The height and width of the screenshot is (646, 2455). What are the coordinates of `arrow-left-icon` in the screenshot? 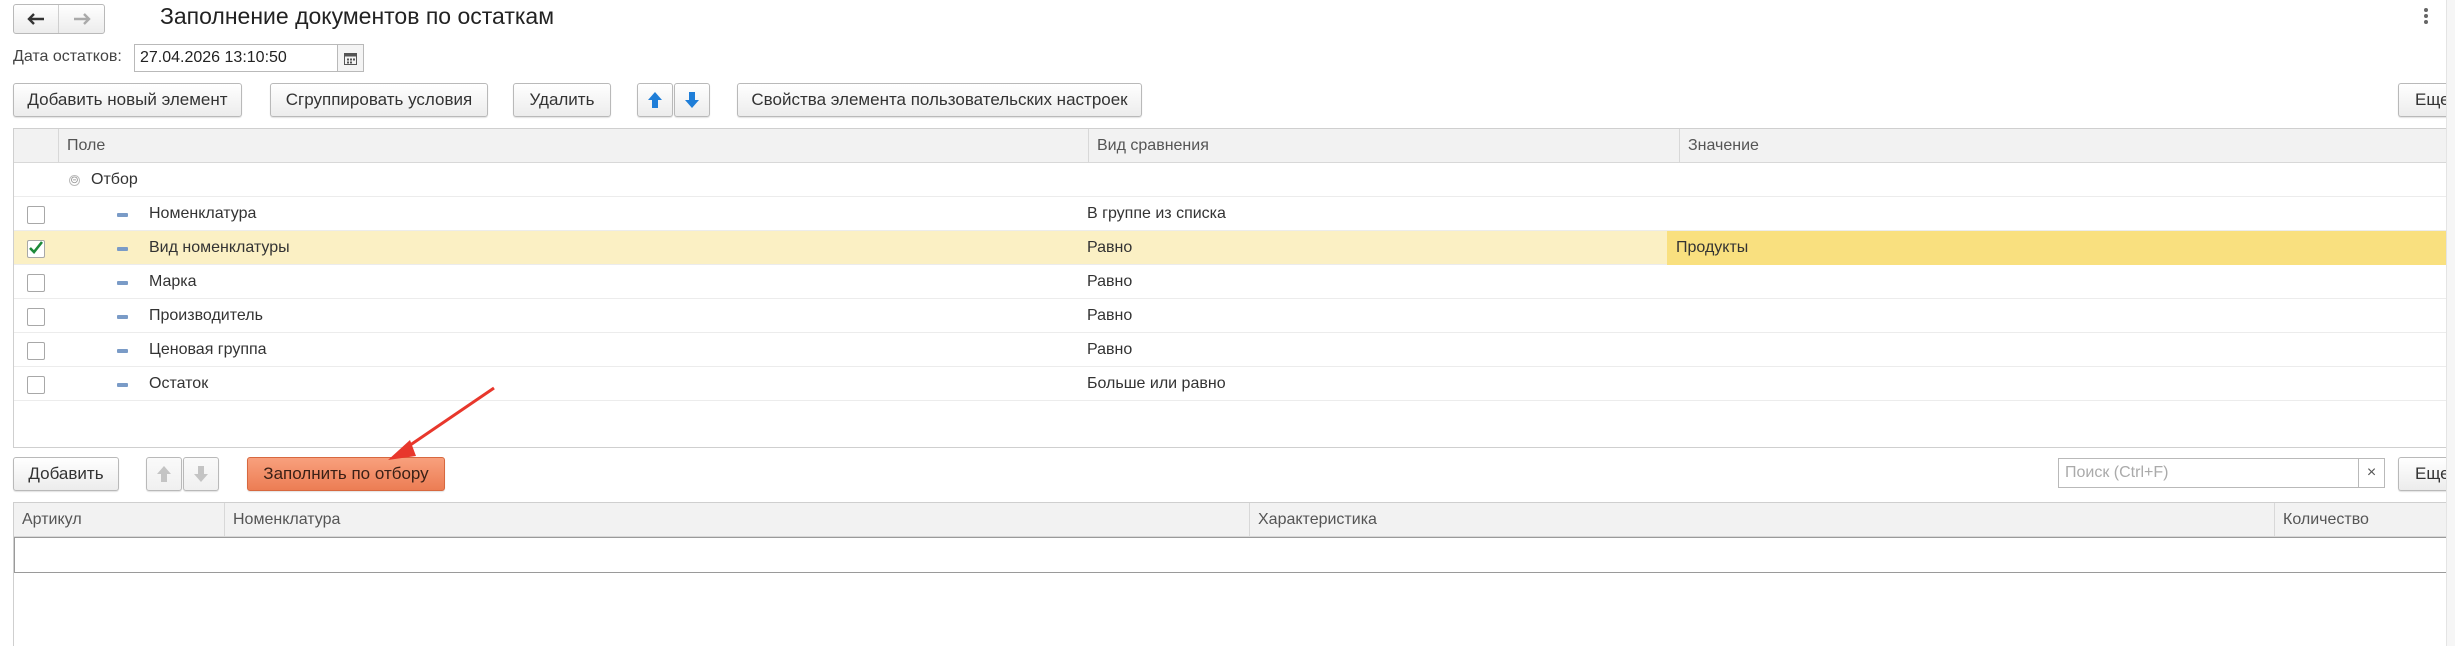 It's located at (35, 19).